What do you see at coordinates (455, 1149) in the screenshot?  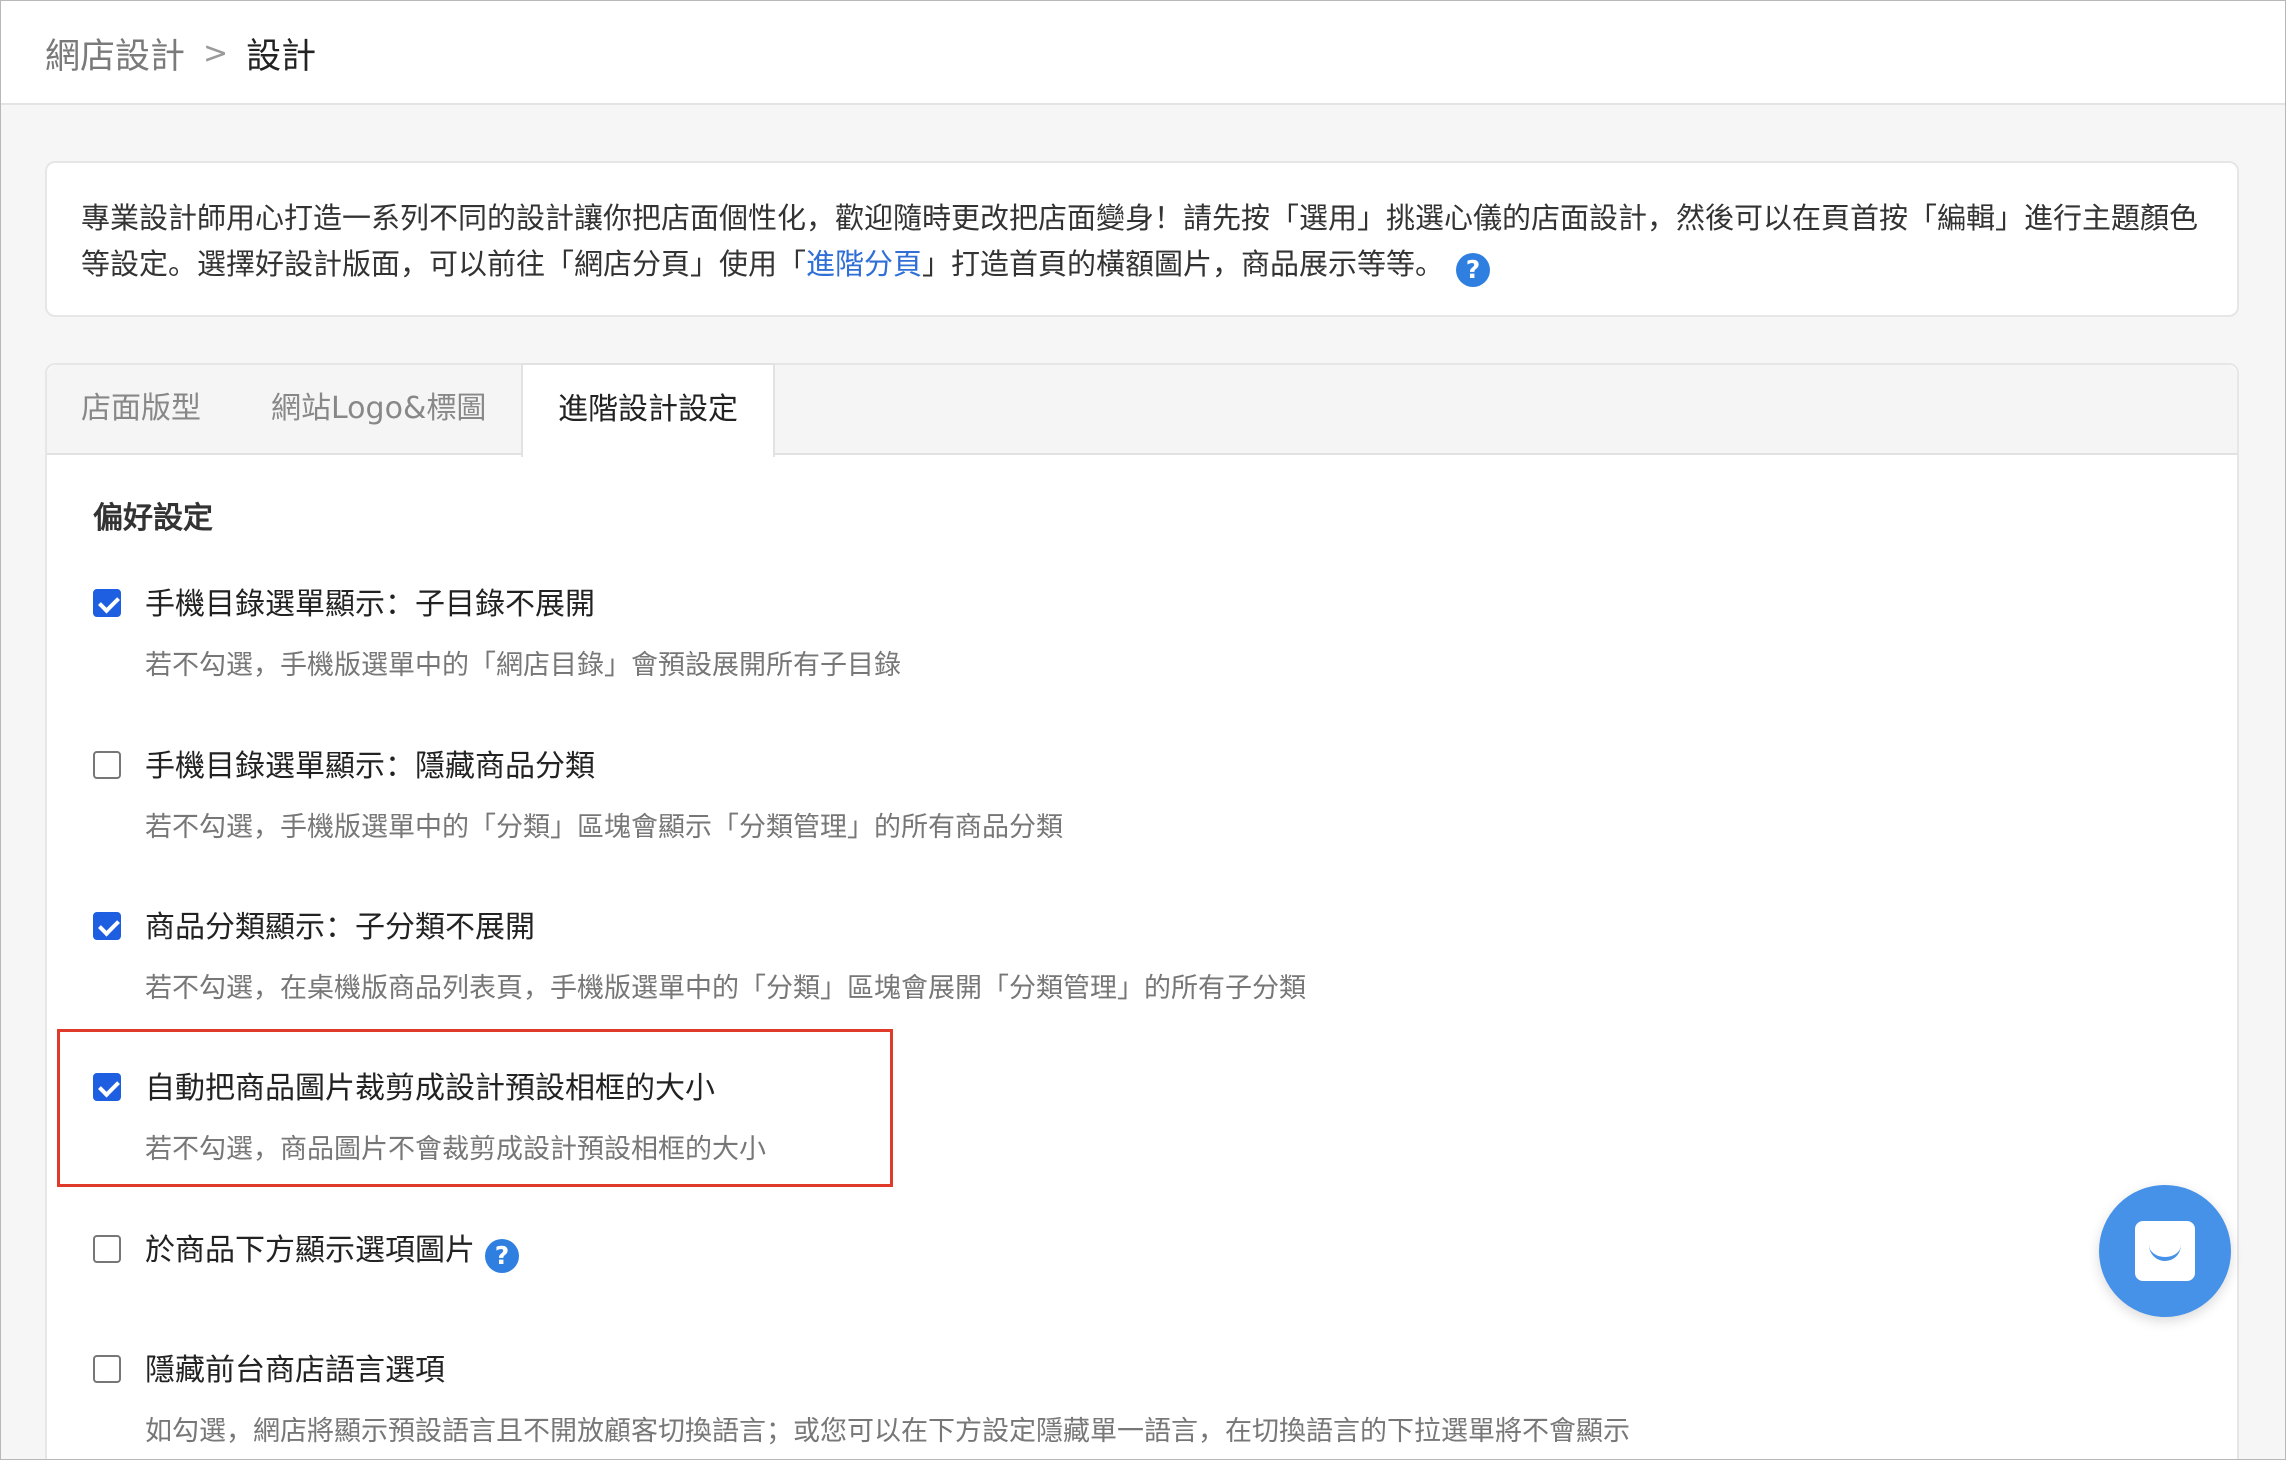 I see `option-description: 若不勾選，商品圖片不會裁剪成設計預設相框的大小` at bounding box center [455, 1149].